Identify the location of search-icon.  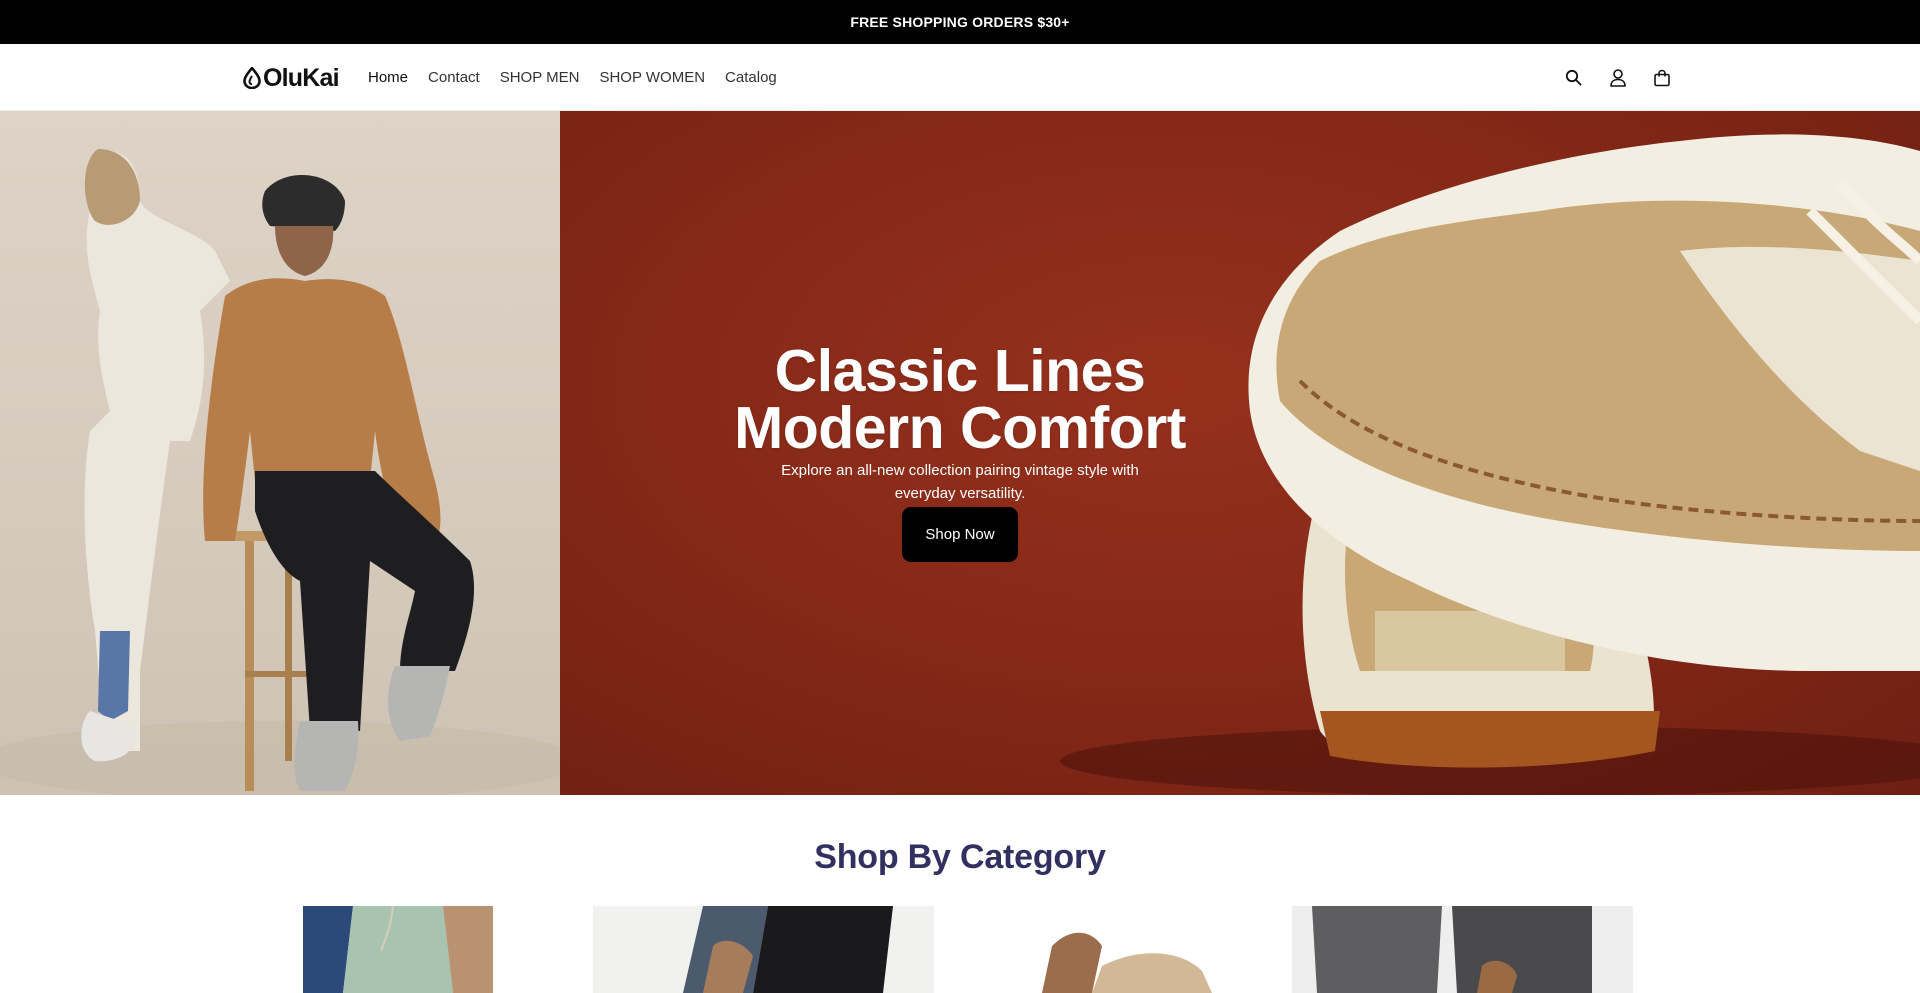
(1573, 77).